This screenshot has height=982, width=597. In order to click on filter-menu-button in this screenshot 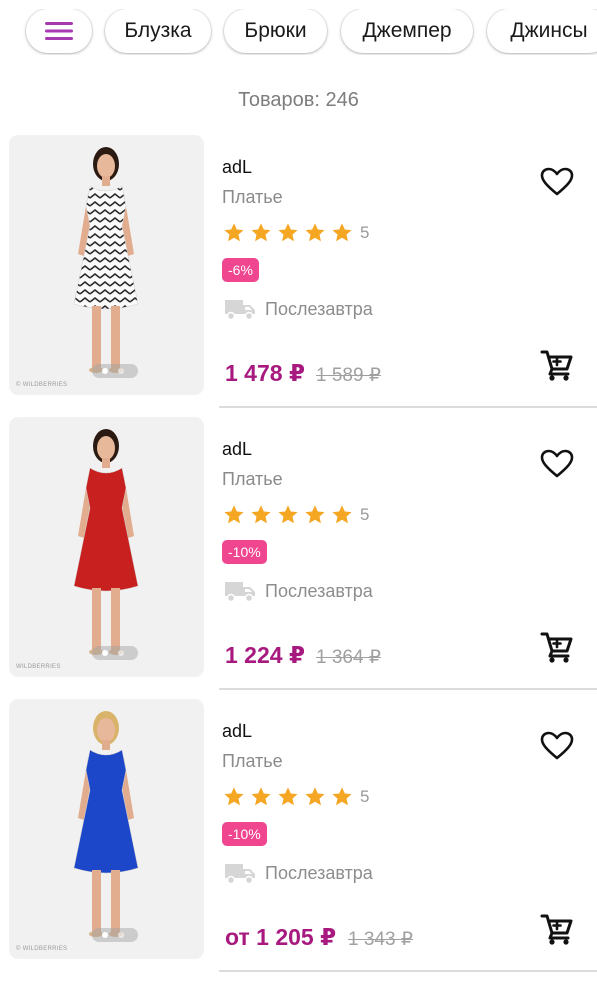, I will do `click(59, 31)`.